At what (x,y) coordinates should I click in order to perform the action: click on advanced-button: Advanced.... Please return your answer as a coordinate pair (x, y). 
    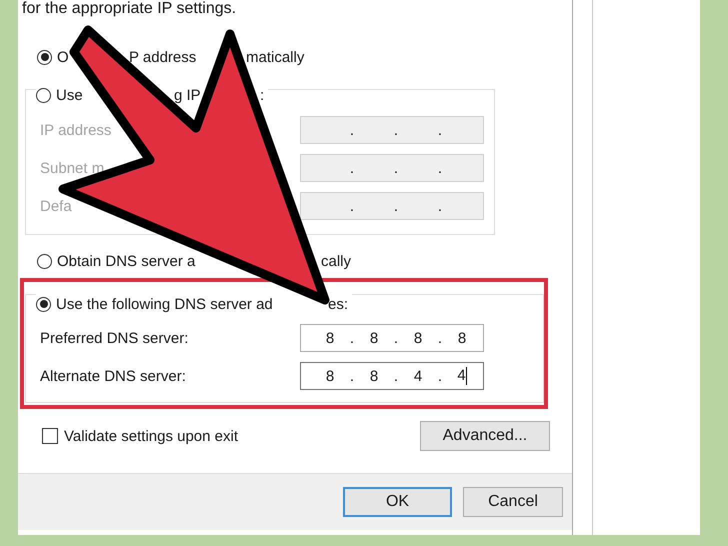
    Looking at the image, I should click on (485, 436).